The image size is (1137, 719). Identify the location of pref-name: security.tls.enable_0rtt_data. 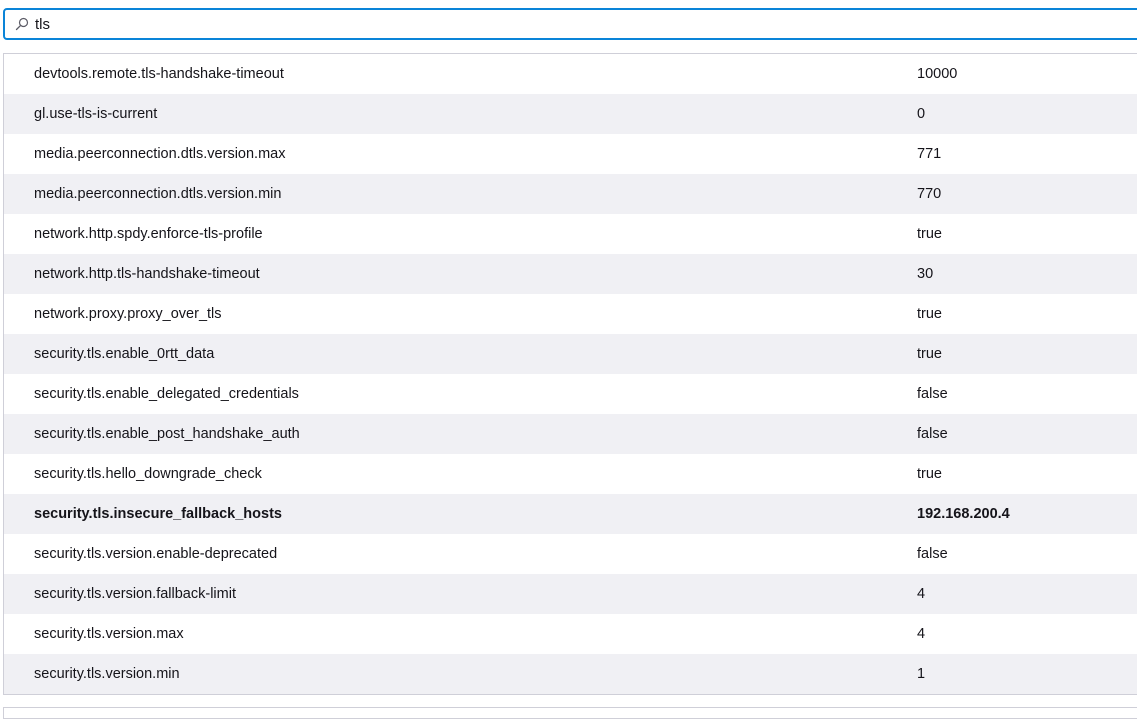
(124, 354).